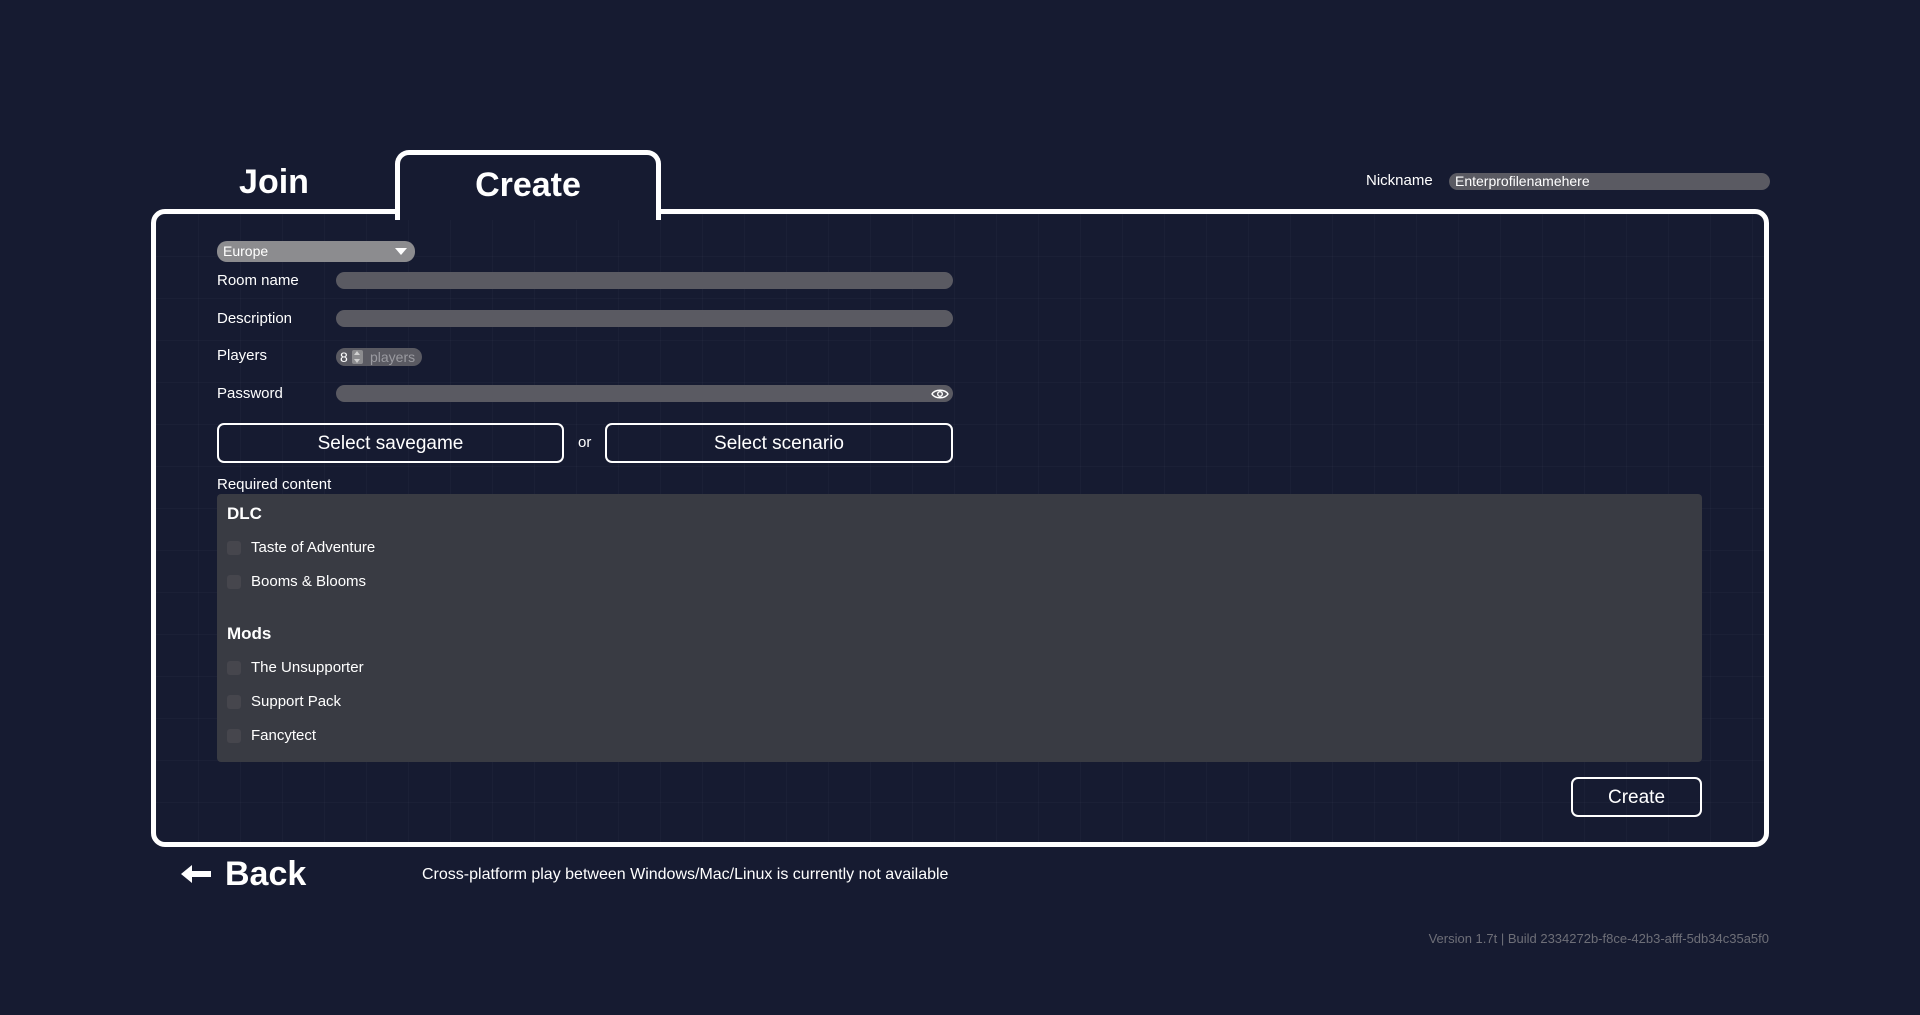 Image resolution: width=1920 pixels, height=1015 pixels. I want to click on players-label: Players, so click(242, 355).